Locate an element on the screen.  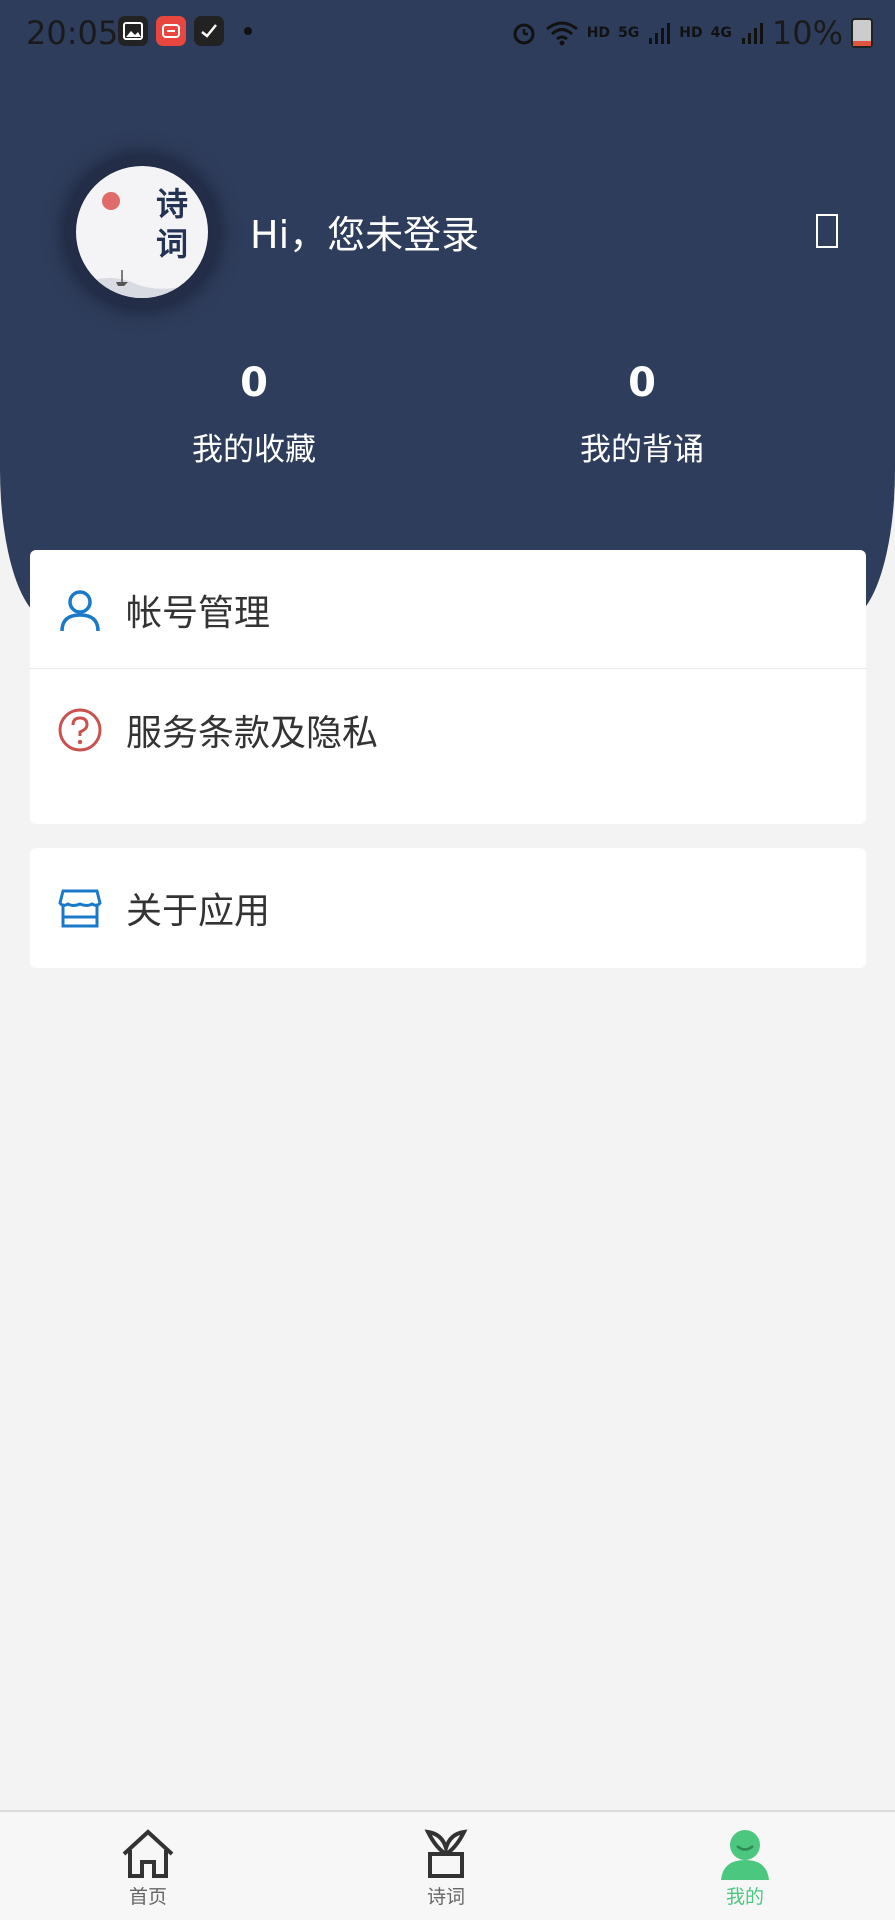
menu-item-account-management: 帐号管理 is located at coordinates (448, 610).